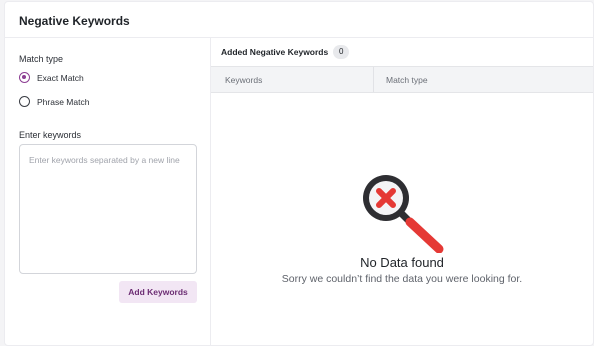 The image size is (594, 346). I want to click on keywords-textarea, so click(108, 209).